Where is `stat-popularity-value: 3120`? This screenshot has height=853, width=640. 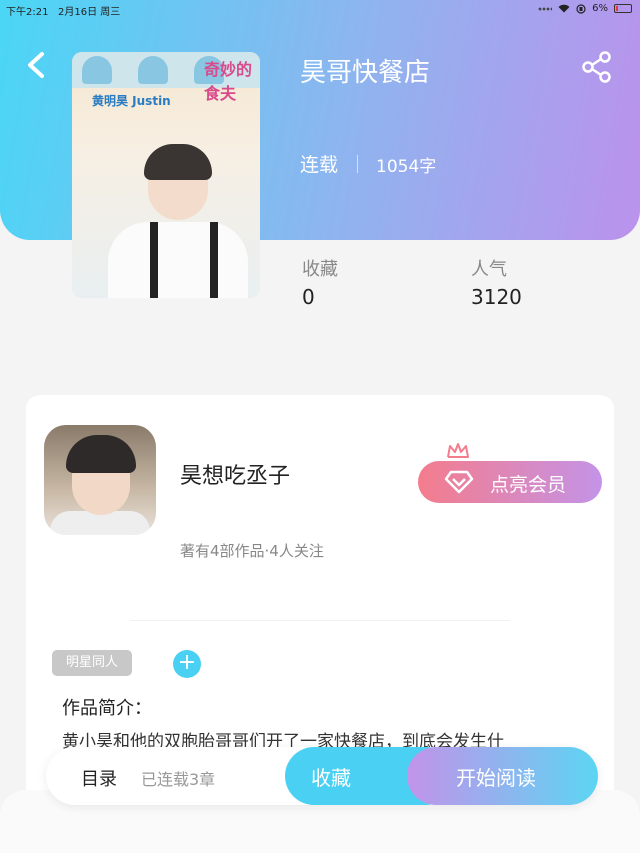 stat-popularity-value: 3120 is located at coordinates (496, 297).